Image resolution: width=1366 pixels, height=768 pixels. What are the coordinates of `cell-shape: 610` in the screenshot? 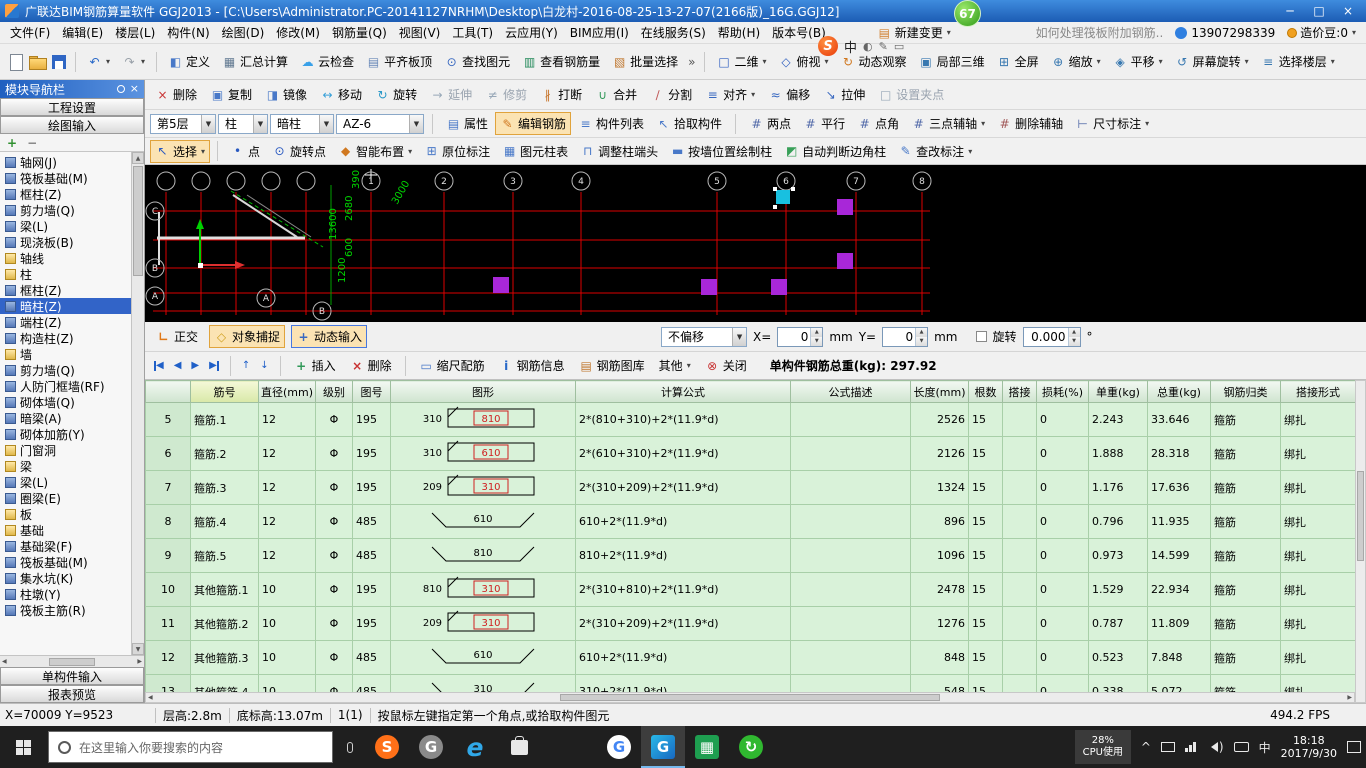 It's located at (483, 521).